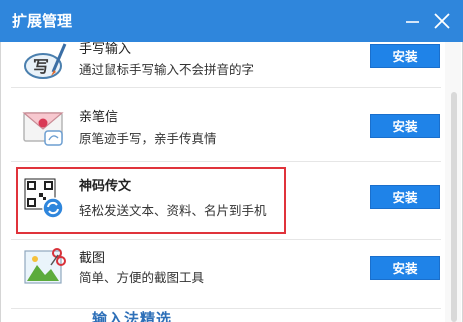  What do you see at coordinates (142, 277) in the screenshot?
I see `extension-description: 简单、方便的截图工具` at bounding box center [142, 277].